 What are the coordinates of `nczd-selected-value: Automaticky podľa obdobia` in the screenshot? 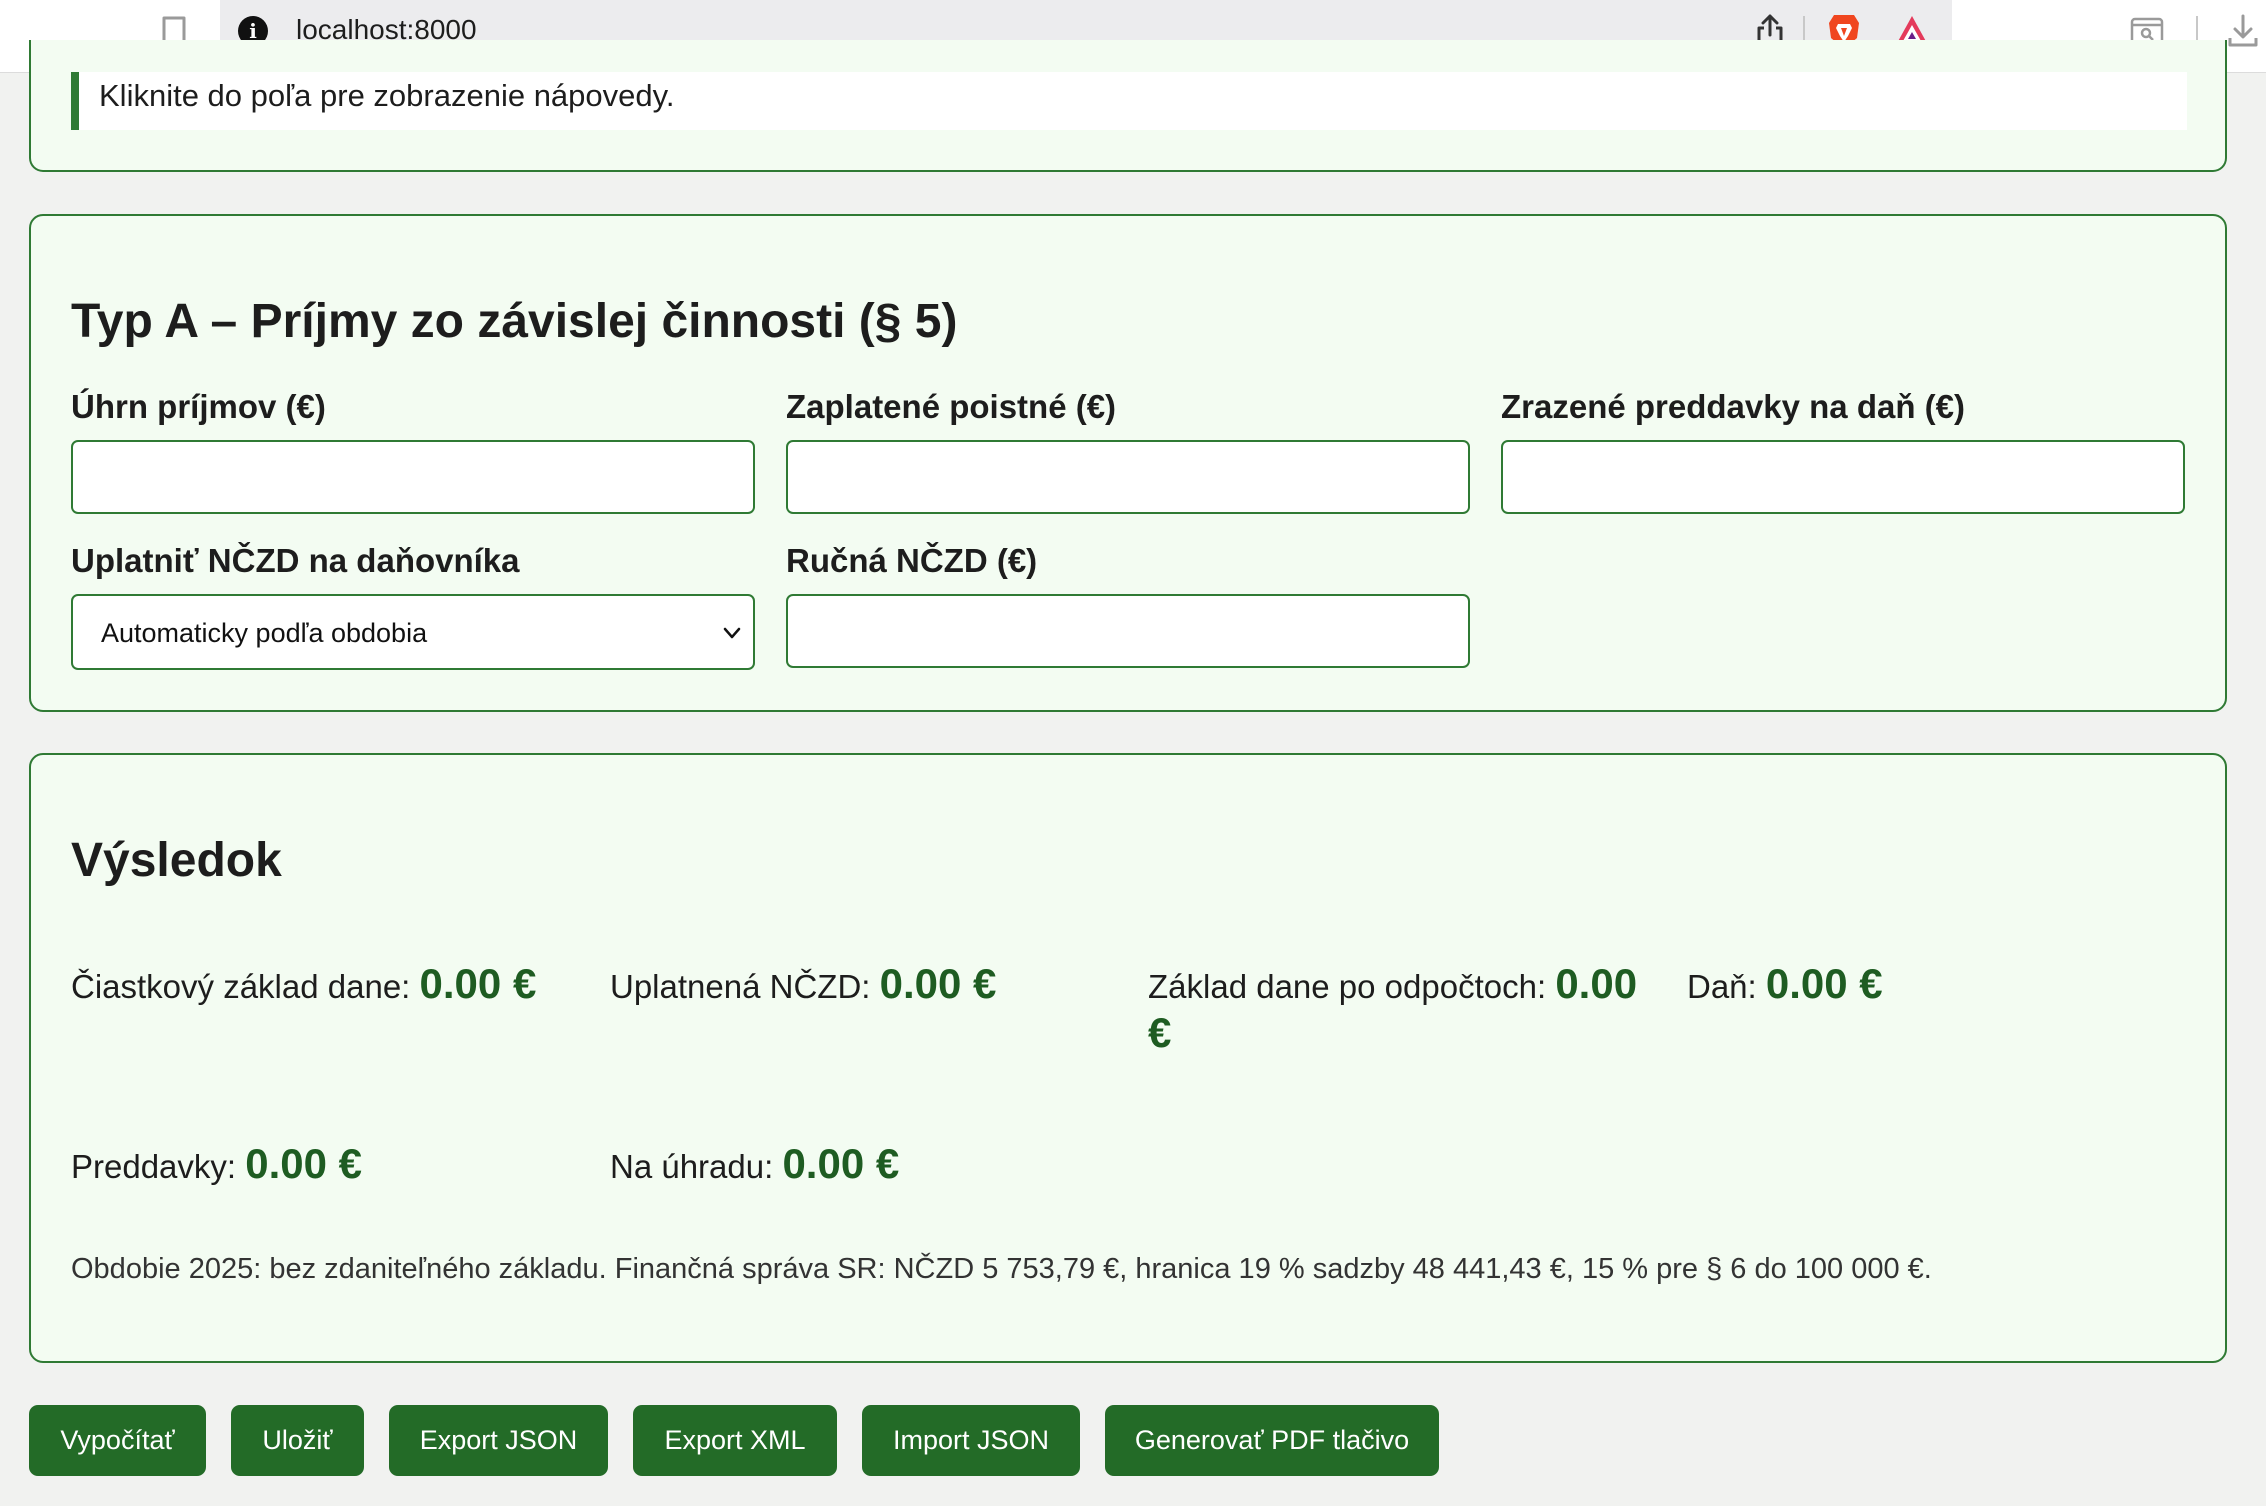 It's located at (264, 633).